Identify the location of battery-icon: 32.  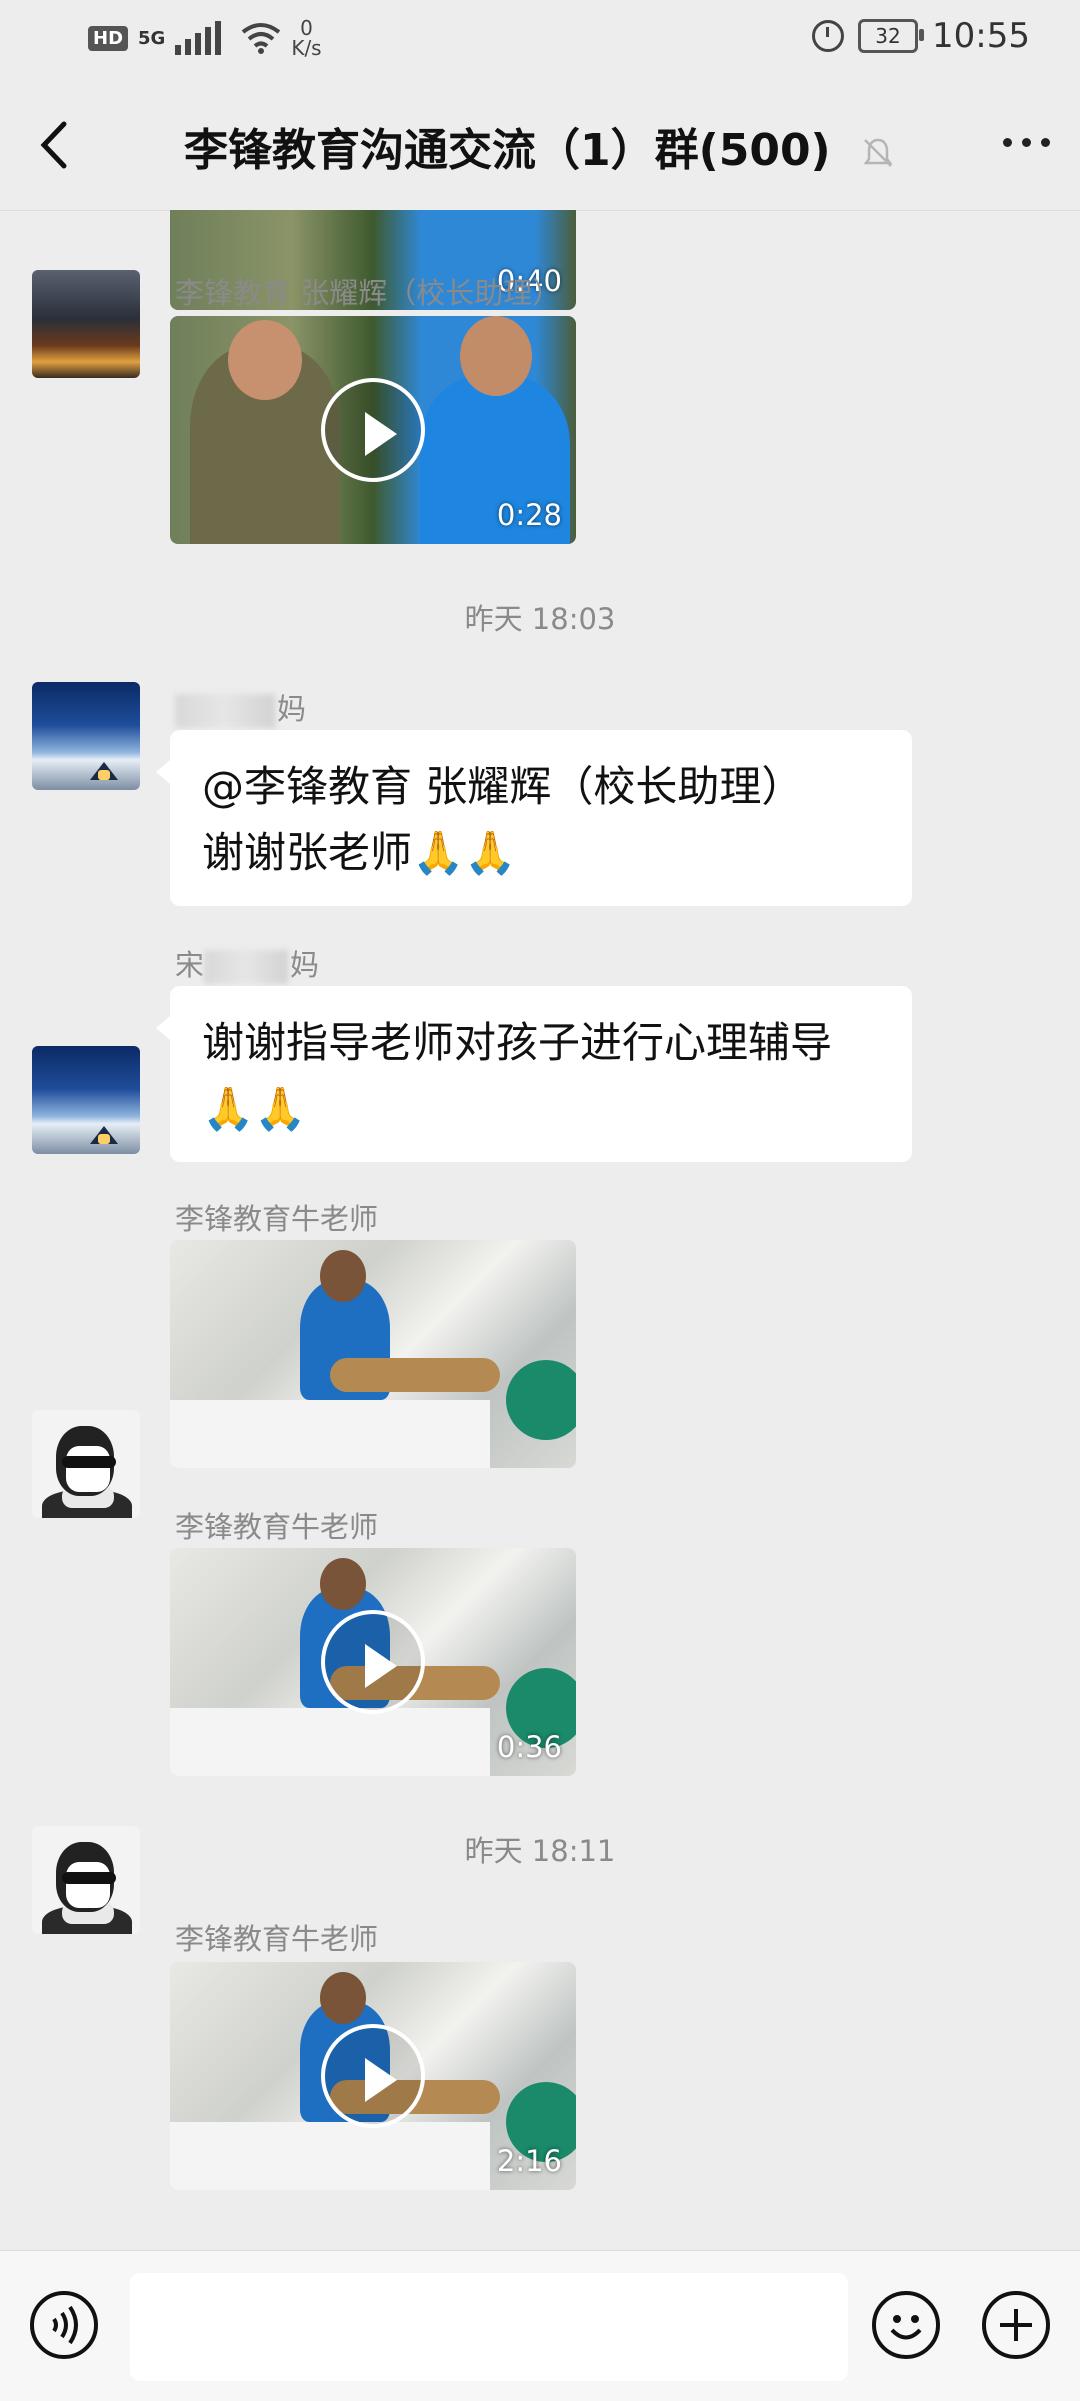
(891, 36).